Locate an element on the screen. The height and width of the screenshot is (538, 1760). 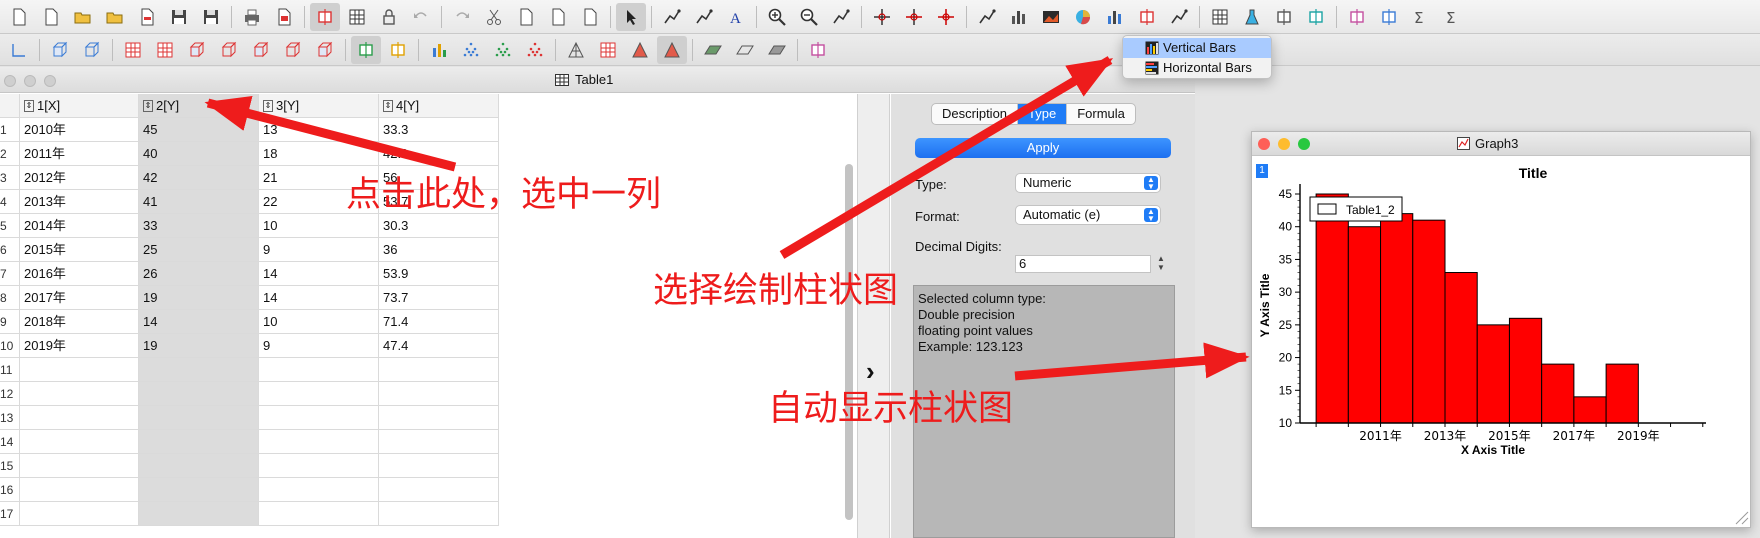
annotation-select-column: 点击此处，选中一列 is located at coordinates (504, 195).